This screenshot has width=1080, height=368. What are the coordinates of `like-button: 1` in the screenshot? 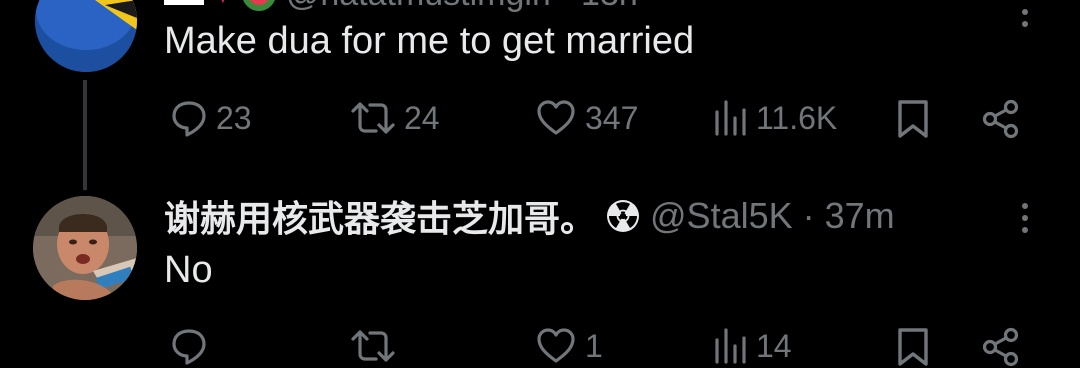 It's located at (569, 346).